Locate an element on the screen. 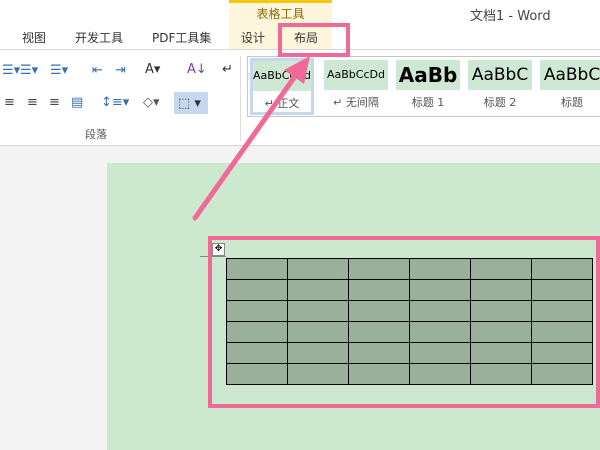 The width and height of the screenshot is (600, 450). arrow-shaft is located at coordinates (246, 145).